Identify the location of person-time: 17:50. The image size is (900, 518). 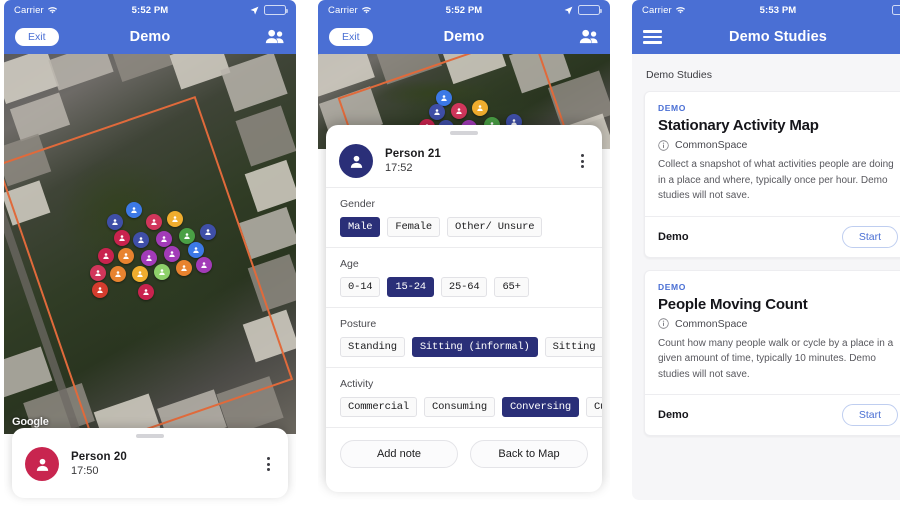
(85, 471).